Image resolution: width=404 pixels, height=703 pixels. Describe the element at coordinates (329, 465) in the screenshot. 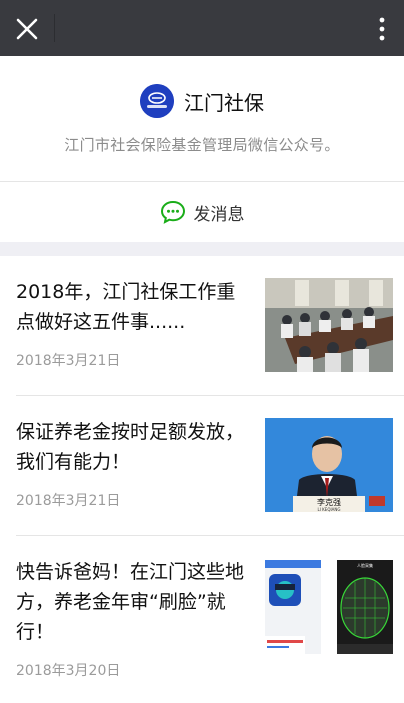

I see `article-thumbnail: 李克强 LI KEQIANG` at that location.